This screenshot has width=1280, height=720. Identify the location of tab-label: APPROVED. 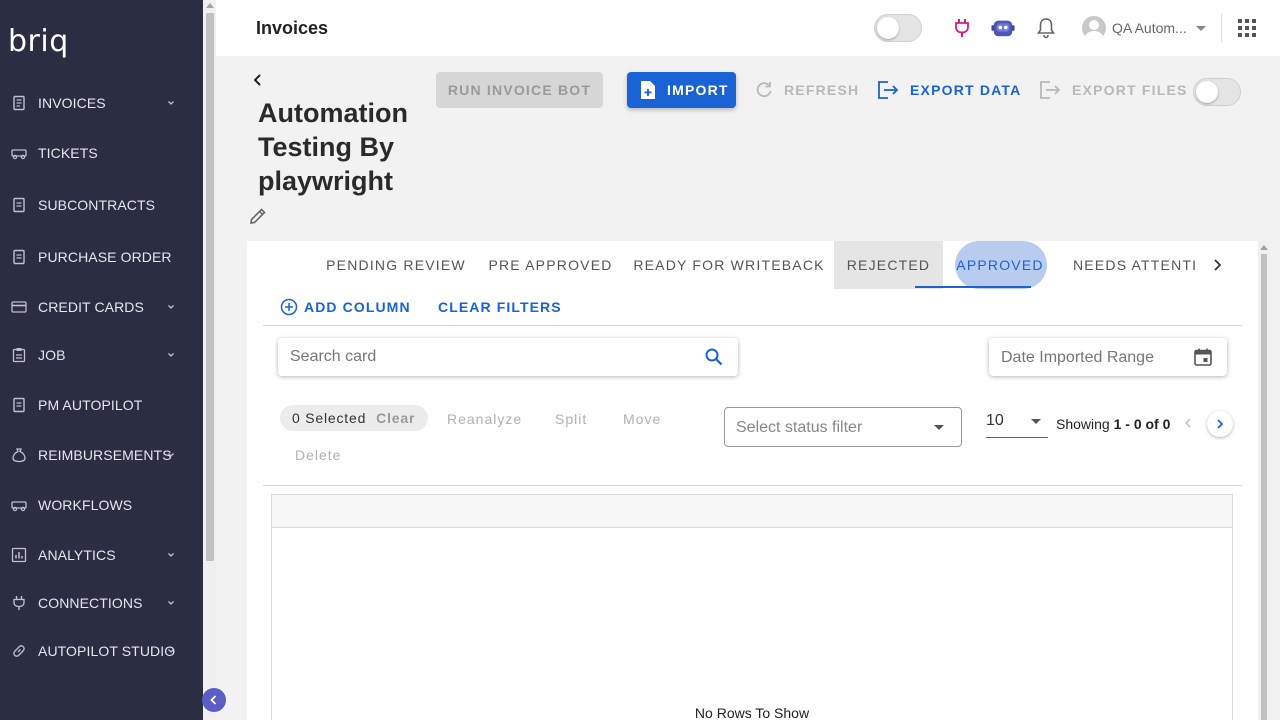
(1000, 265).